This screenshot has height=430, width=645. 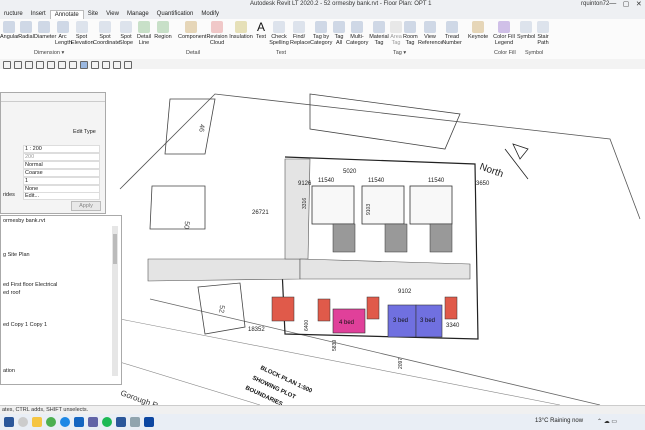 I want to click on tab-quantification: Quantification, so click(x=175, y=14).